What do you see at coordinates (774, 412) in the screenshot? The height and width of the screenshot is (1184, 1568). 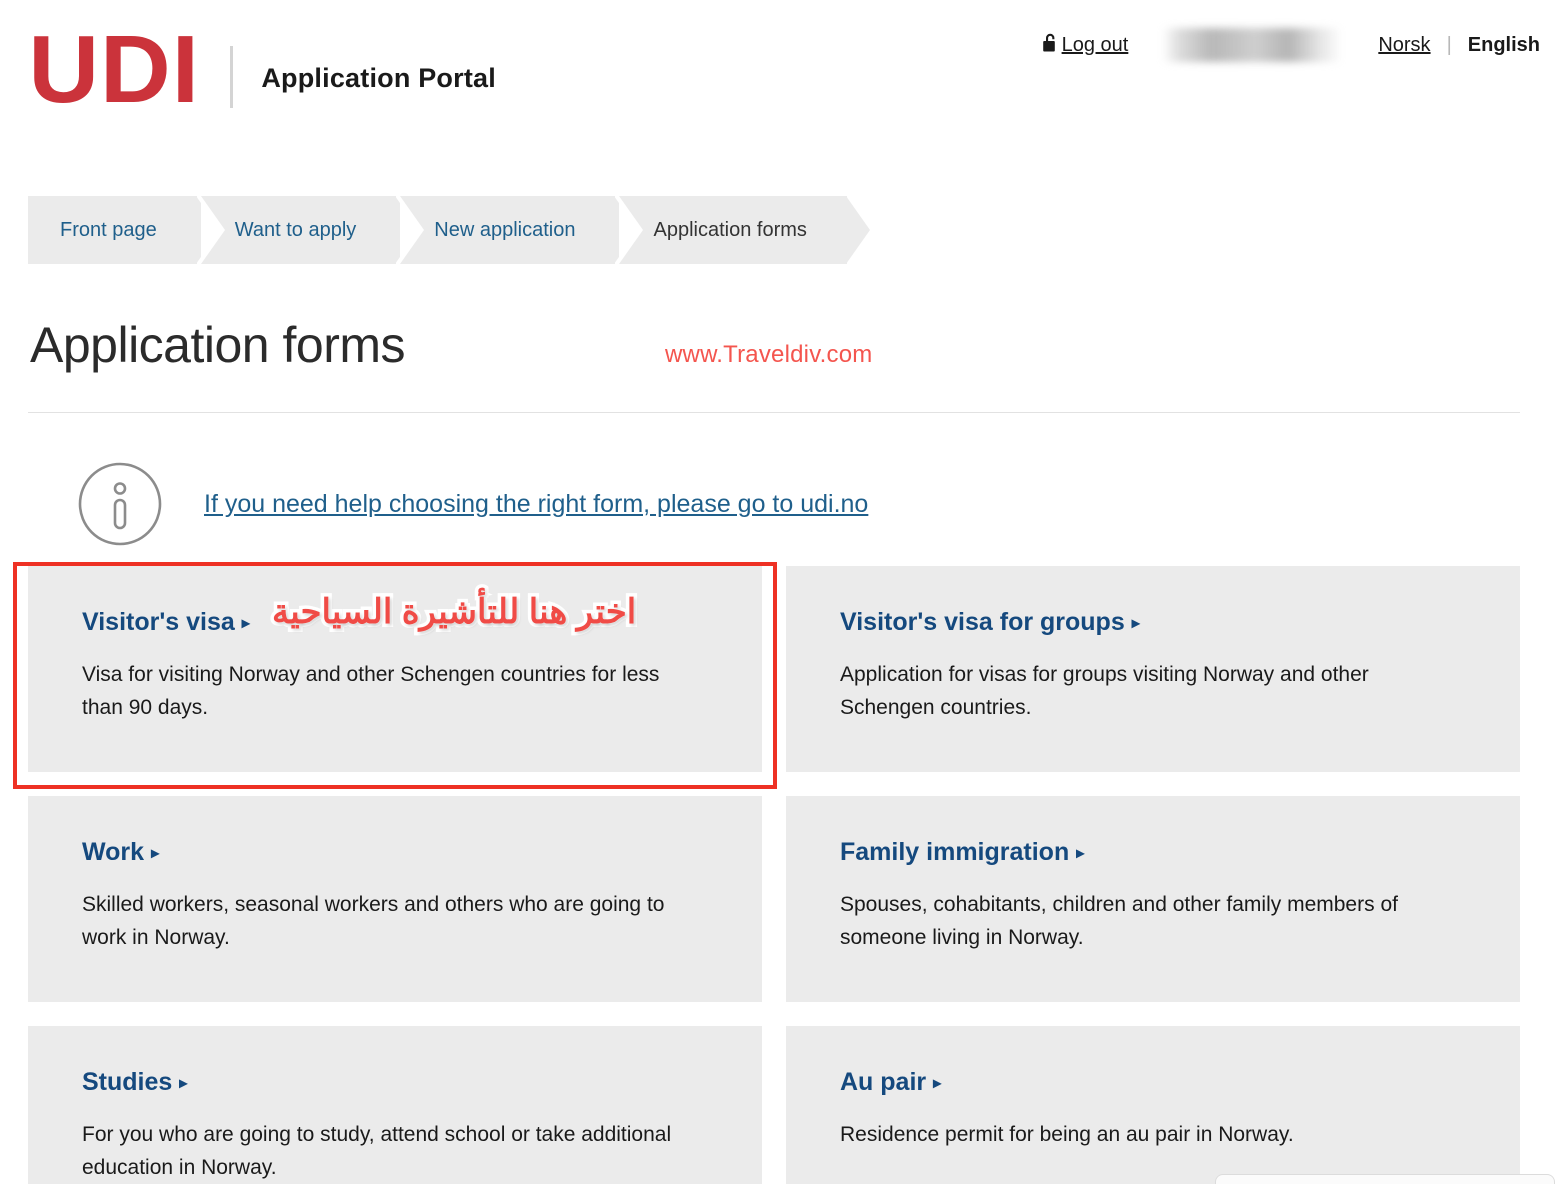 I see `title-divider` at bounding box center [774, 412].